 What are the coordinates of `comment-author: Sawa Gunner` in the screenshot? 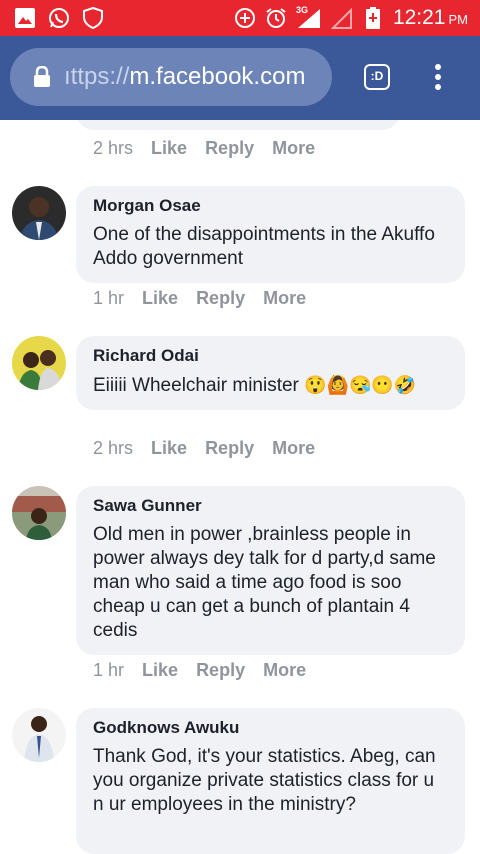 It's located at (271, 506).